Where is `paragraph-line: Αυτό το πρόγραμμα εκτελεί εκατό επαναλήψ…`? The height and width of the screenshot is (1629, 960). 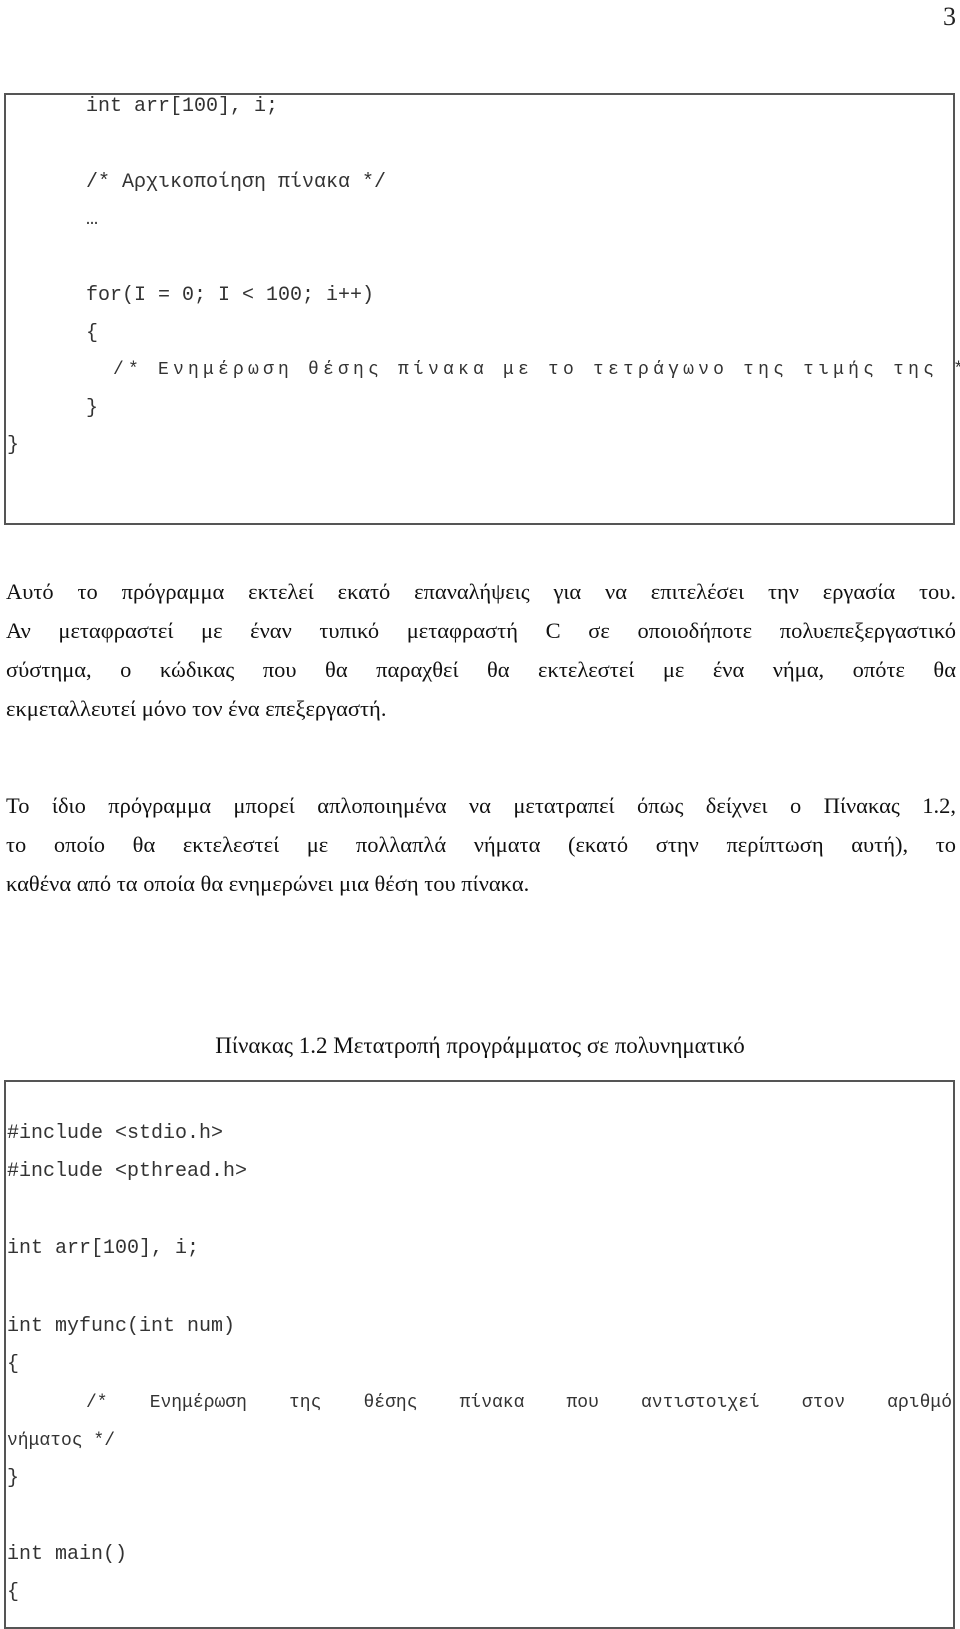 paragraph-line: Αυτό το πρόγραμμα εκτελεί εκατό επαναλήψ… is located at coordinates (481, 591).